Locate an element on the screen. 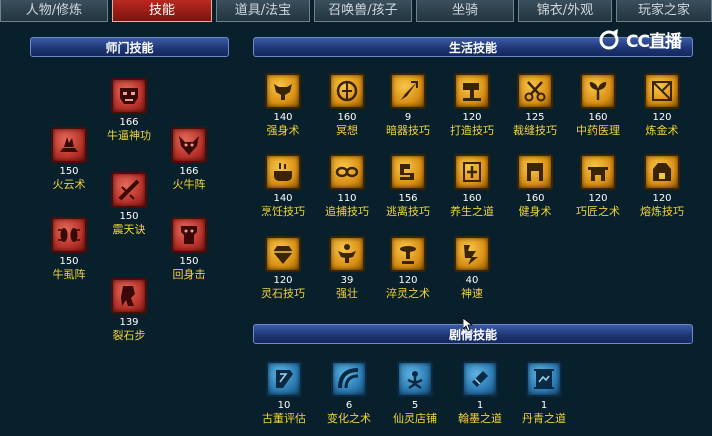  meditation-icon is located at coordinates (347, 91).